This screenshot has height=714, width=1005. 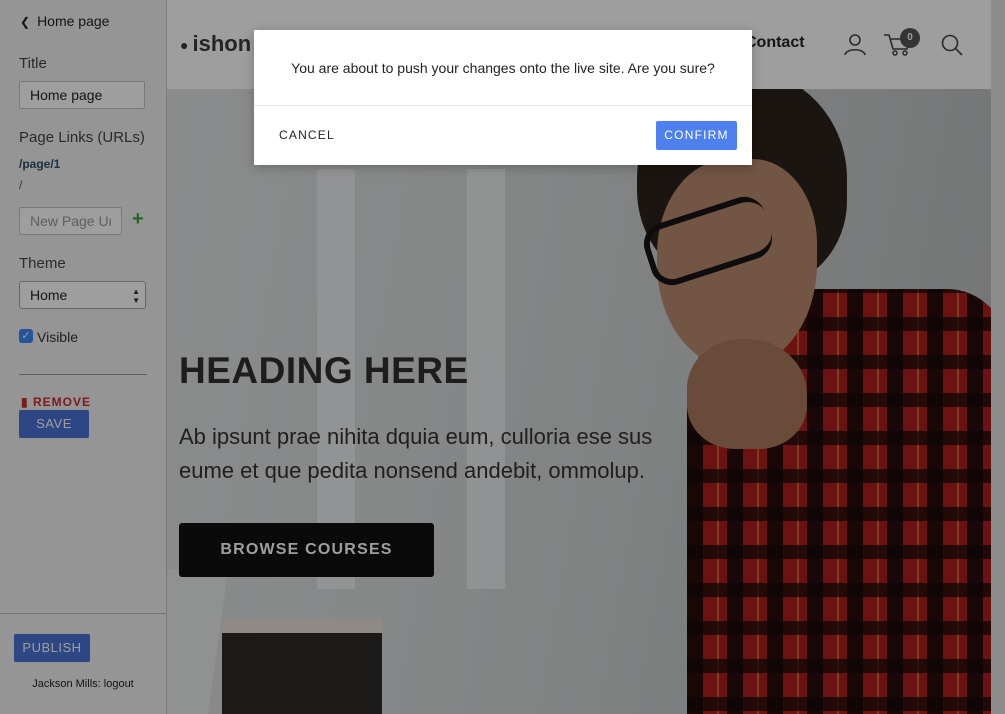 What do you see at coordinates (503, 105) in the screenshot?
I see `dialog-divider` at bounding box center [503, 105].